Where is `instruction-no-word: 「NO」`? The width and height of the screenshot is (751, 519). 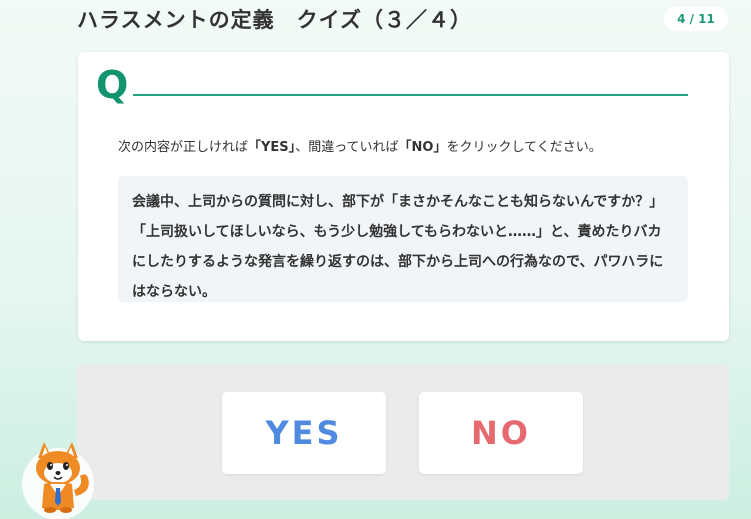
instruction-no-word: 「NO」 is located at coordinates (422, 147).